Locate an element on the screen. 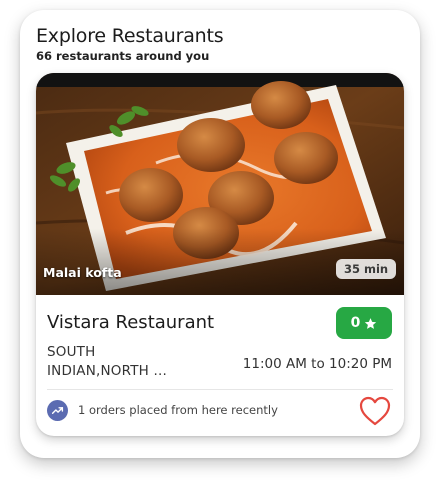 The image size is (440, 488). page-title: Explore Restaurants is located at coordinates (130, 36).